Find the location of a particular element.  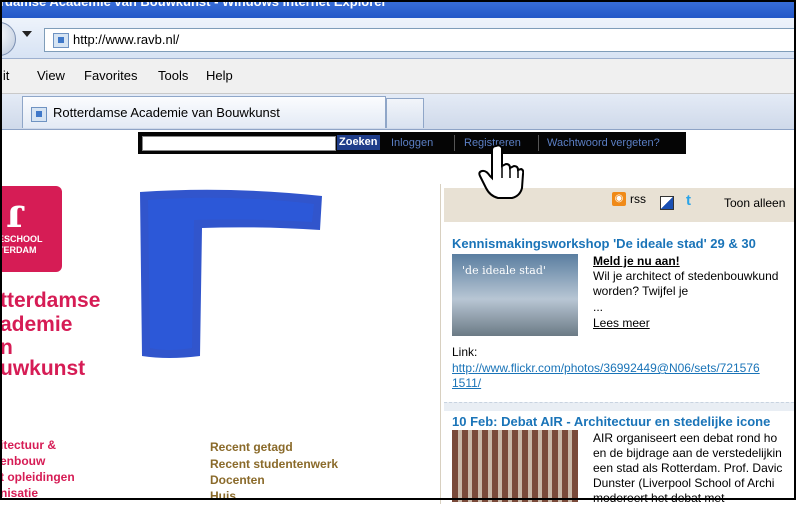

address-url: http://www.ravb.nl/ is located at coordinates (126, 39).